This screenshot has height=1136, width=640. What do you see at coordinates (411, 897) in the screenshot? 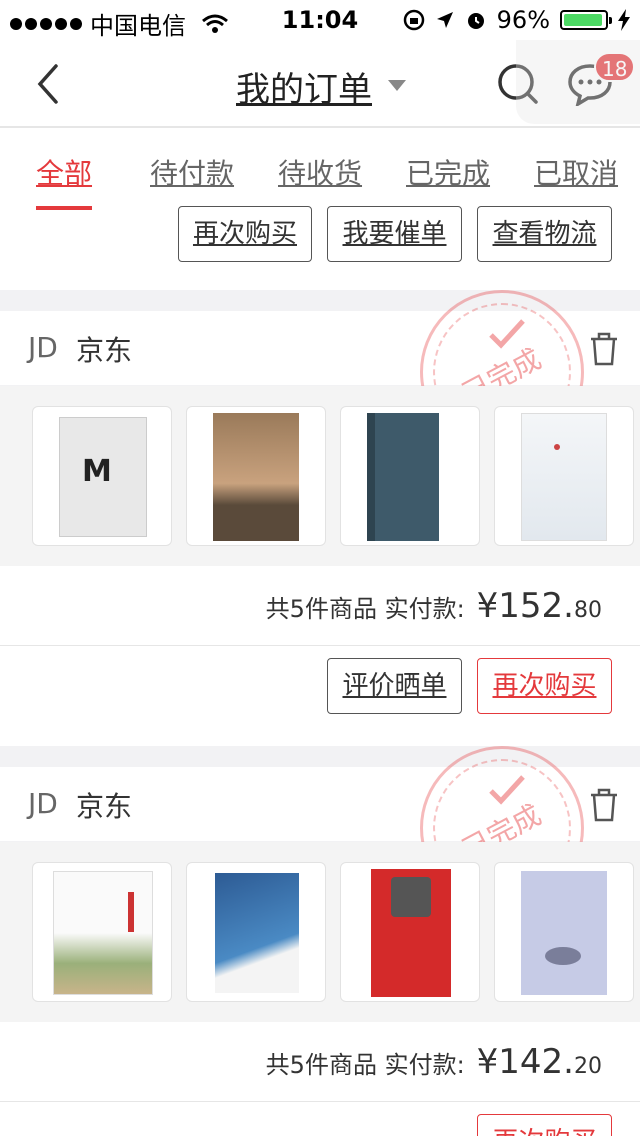
I see `book-portrait` at bounding box center [411, 897].